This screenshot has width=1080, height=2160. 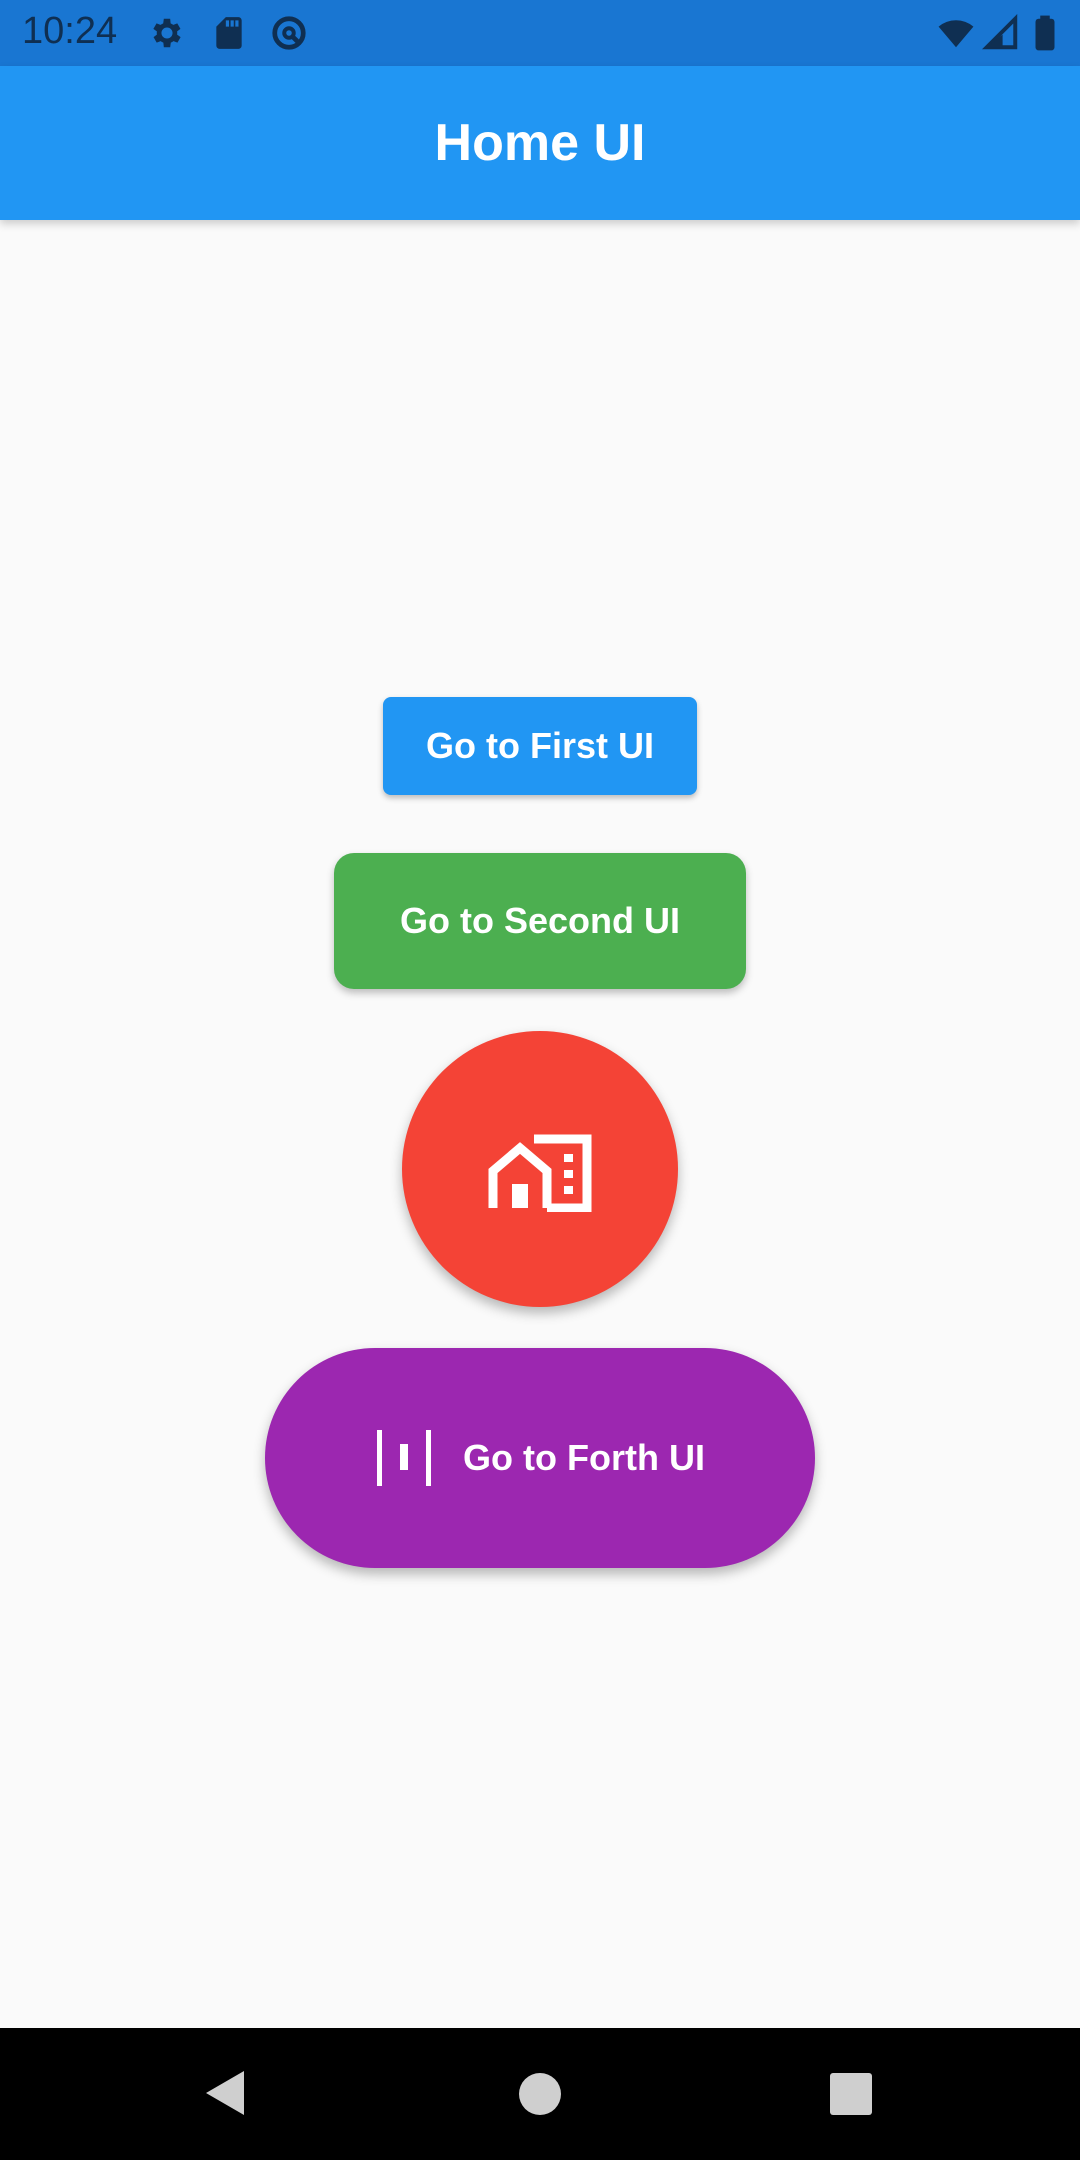 What do you see at coordinates (540, 33) in the screenshot?
I see `status-bar: 10:24` at bounding box center [540, 33].